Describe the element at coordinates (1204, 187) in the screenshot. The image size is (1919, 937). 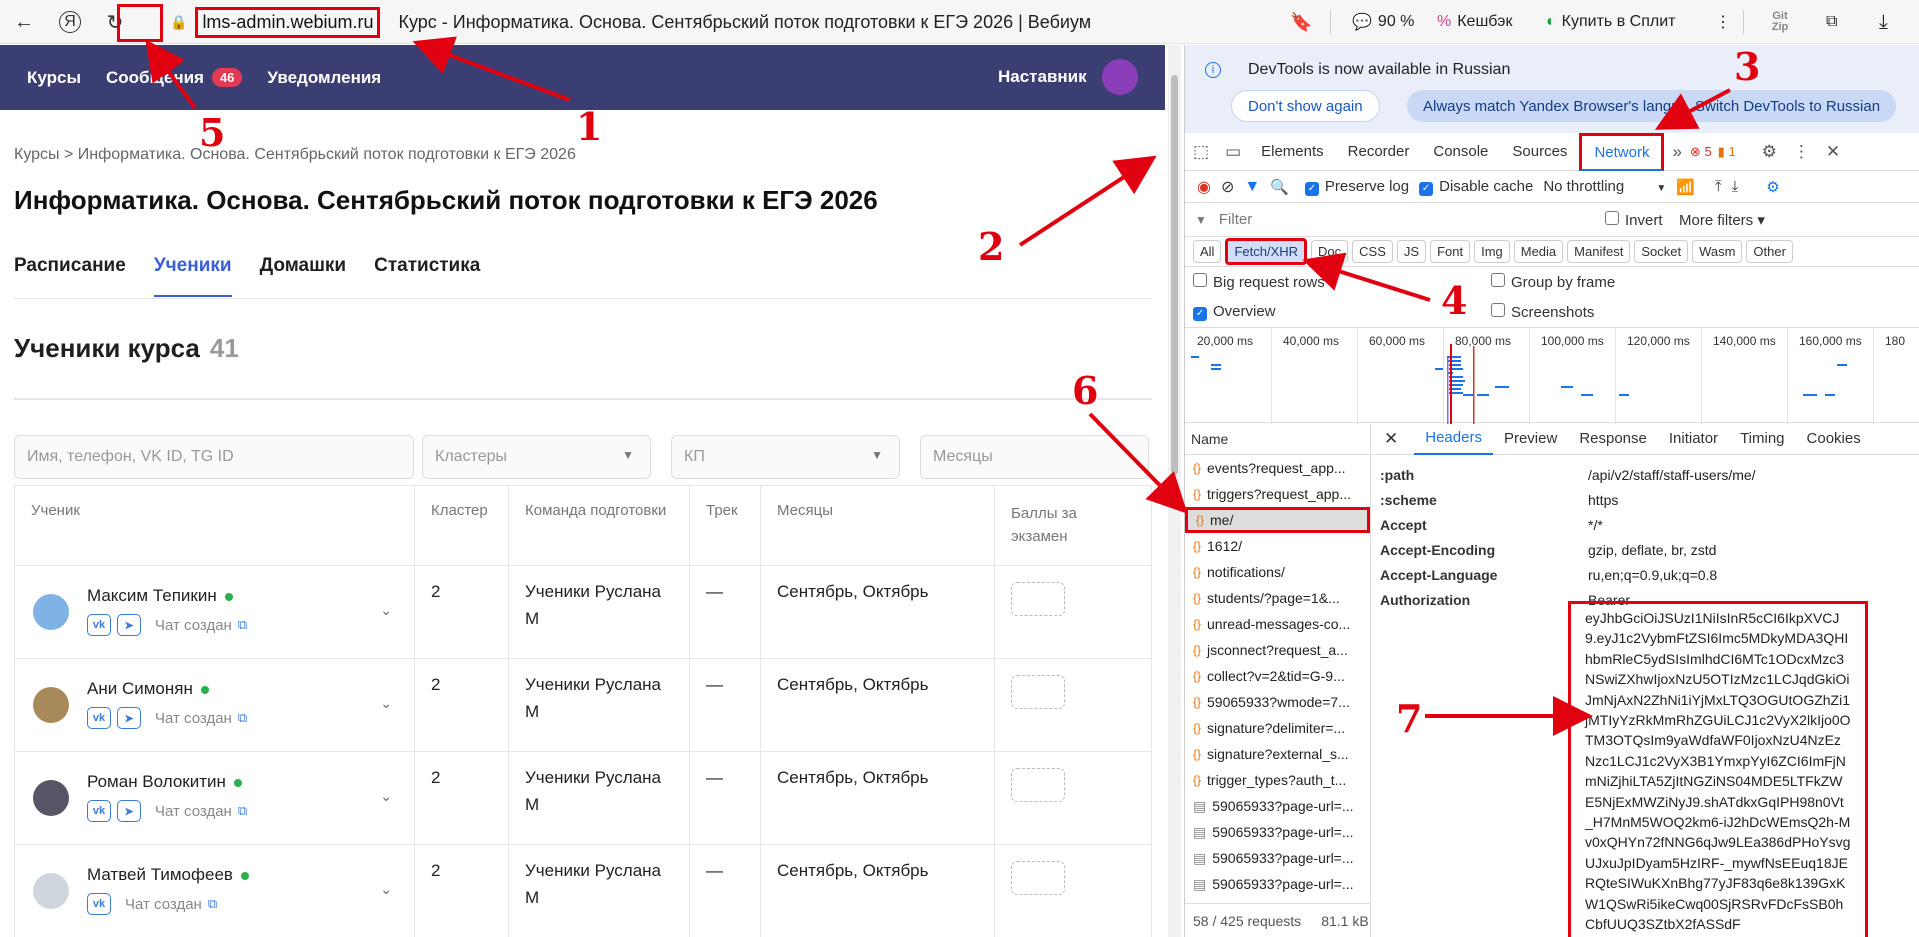
I see `record-icon: ◉` at that location.